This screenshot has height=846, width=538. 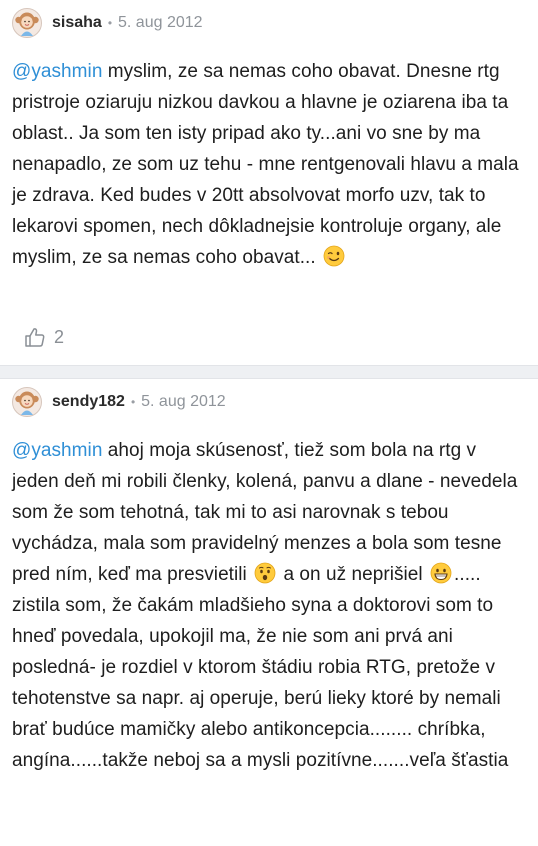 What do you see at coordinates (265, 573) in the screenshot?
I see `surprised-emoji-icon` at bounding box center [265, 573].